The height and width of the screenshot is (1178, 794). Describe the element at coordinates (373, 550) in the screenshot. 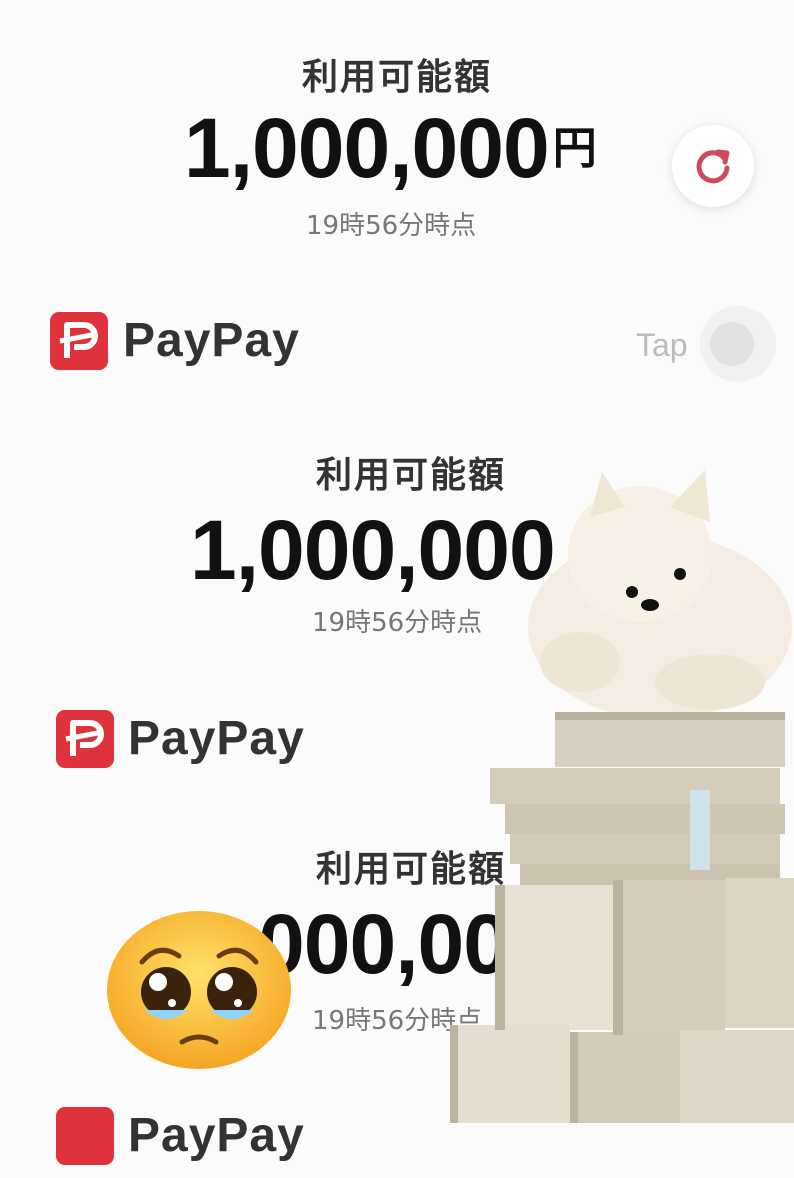

I see `balance-amount: 1,000,000` at that location.